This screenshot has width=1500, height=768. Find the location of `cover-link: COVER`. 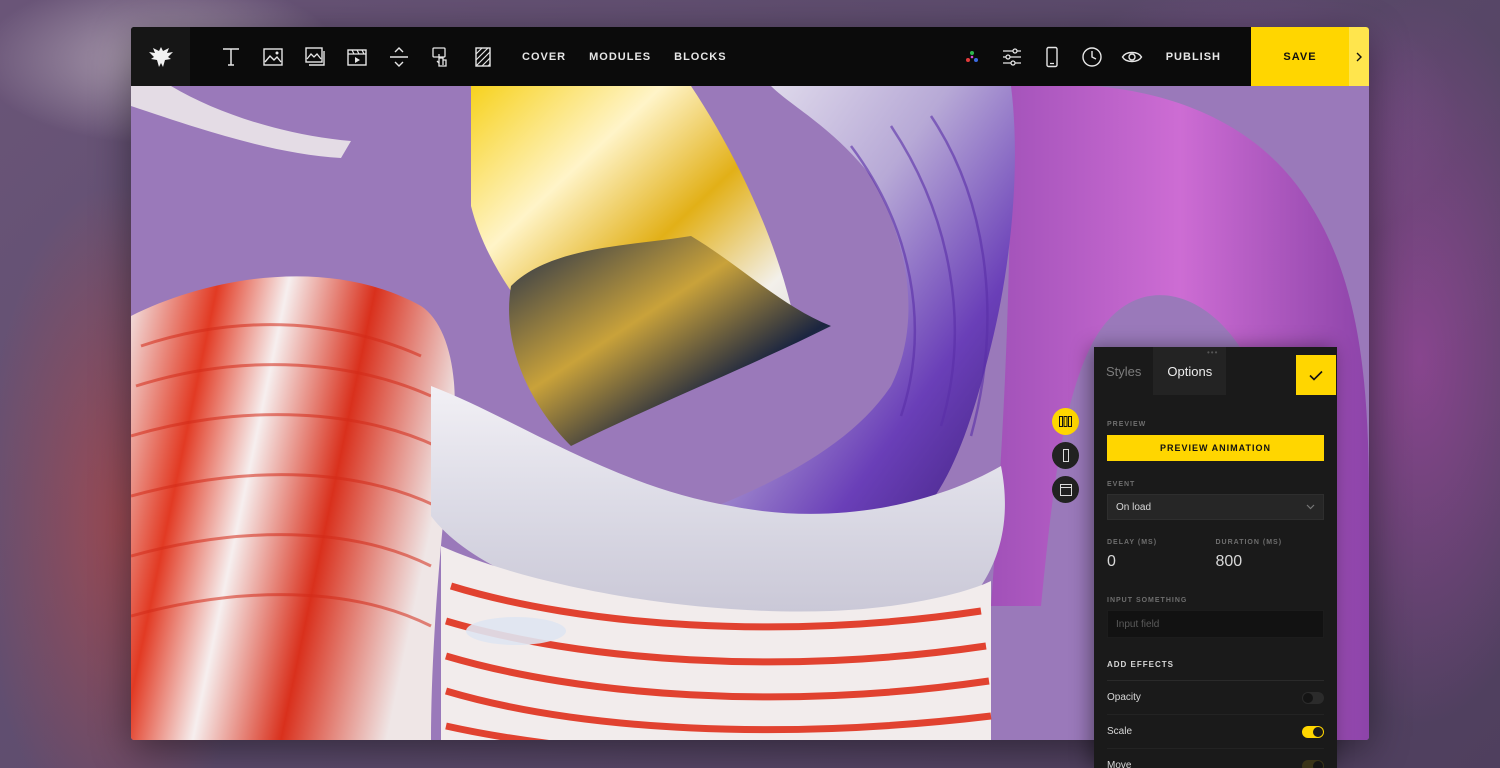

cover-link: COVER is located at coordinates (544, 57).